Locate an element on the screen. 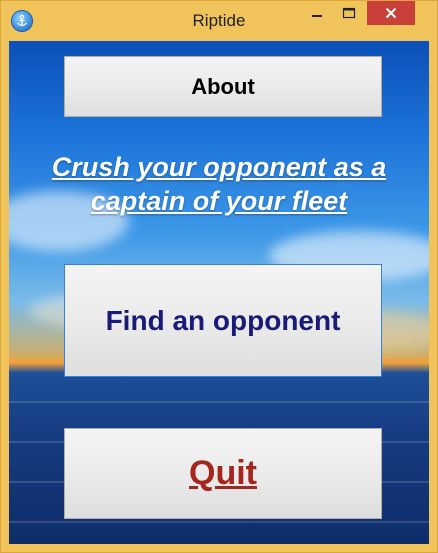 The height and width of the screenshot is (553, 438). tagline-line-1: Crush your opponent as a is located at coordinates (219, 167).